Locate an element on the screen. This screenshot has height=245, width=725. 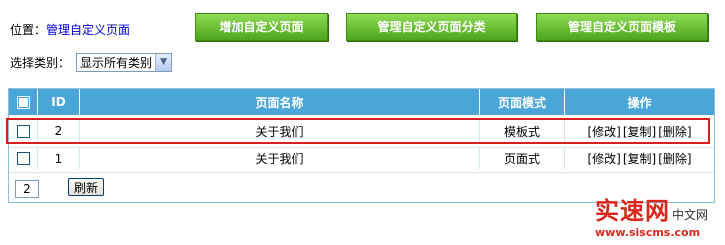
table-row: 1 关于我们 页面式 [修改] [复制] [删除] is located at coordinates (361, 158).